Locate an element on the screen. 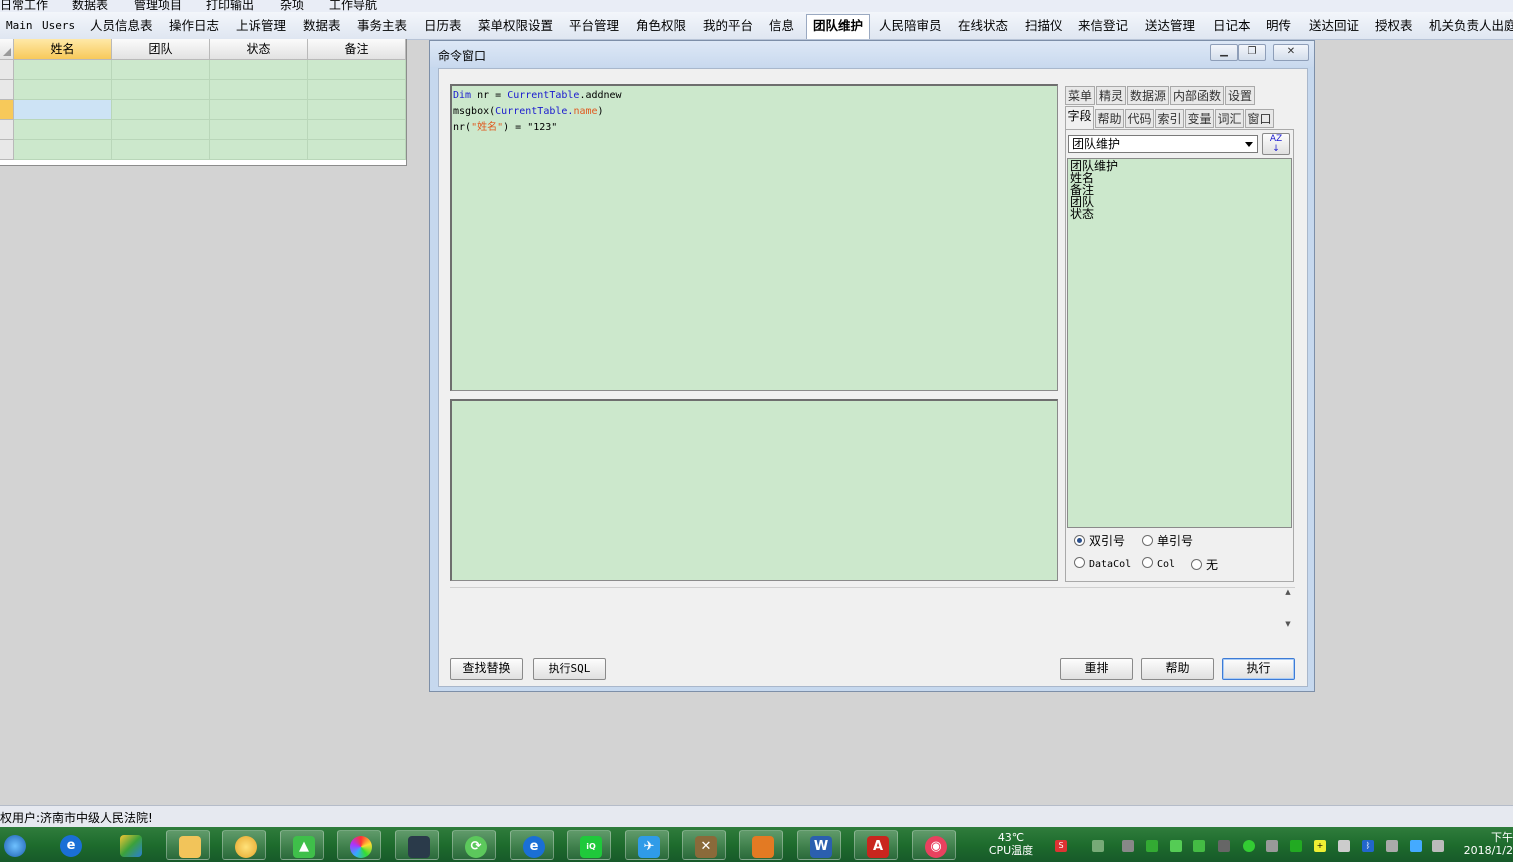 The height and width of the screenshot is (862, 1513). tab-2: 人员信息表 is located at coordinates (121, 26).